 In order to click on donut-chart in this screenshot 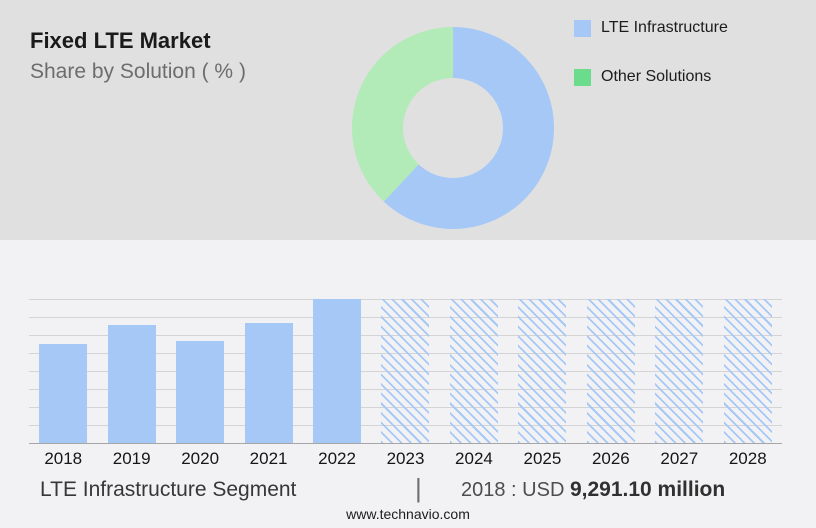, I will do `click(453, 128)`.